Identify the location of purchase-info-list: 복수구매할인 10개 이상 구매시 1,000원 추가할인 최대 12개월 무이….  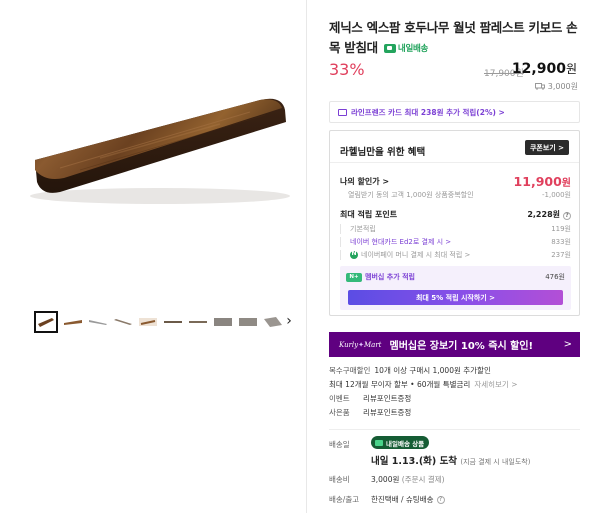
(454, 391).